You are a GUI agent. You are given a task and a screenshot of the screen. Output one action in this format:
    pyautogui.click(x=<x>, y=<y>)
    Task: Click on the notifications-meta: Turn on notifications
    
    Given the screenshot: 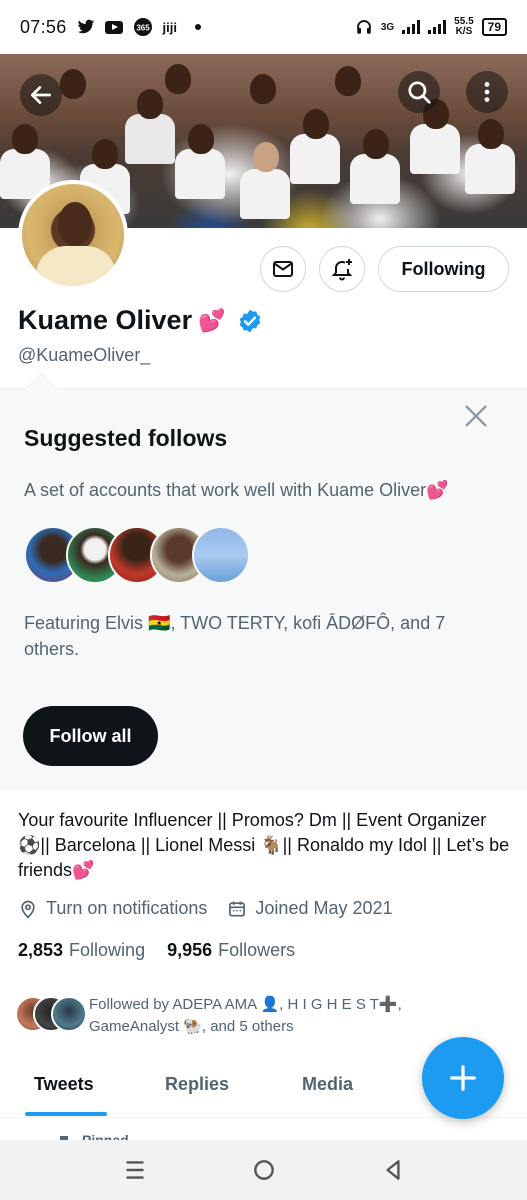 What is the action you would take?
    pyautogui.click(x=112, y=908)
    